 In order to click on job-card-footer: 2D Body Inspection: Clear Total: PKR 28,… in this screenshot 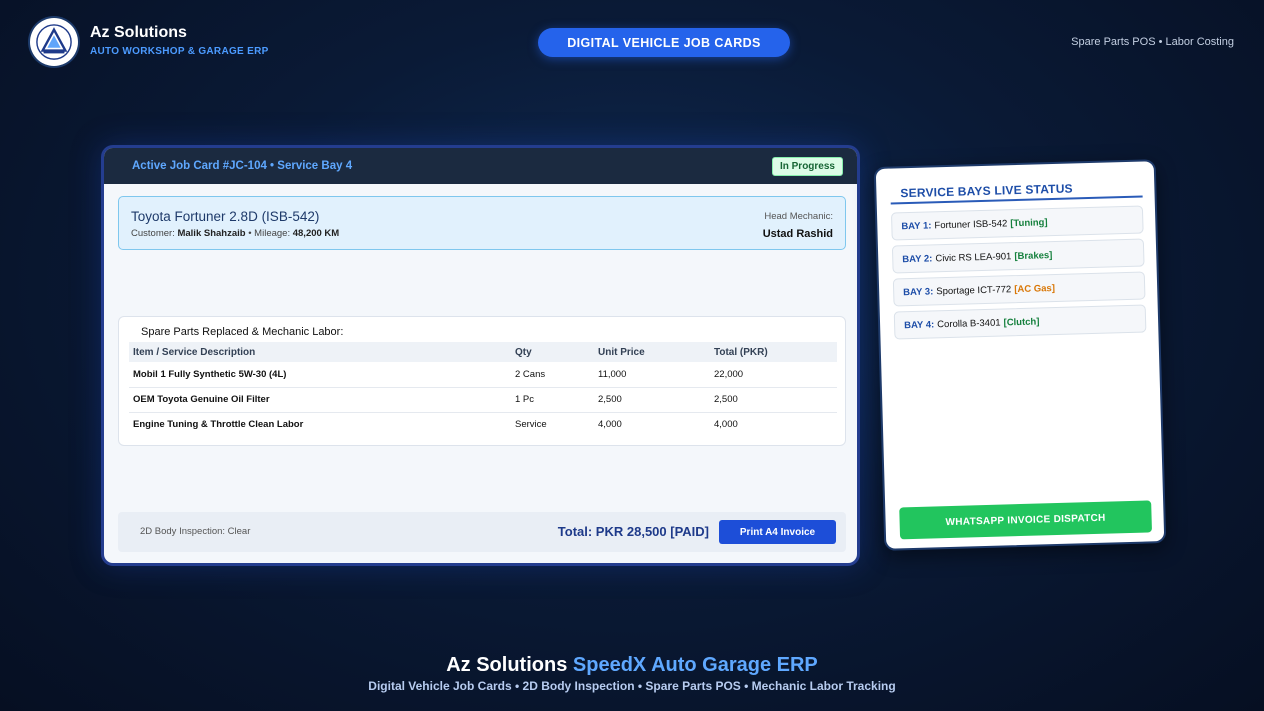, I will do `click(482, 532)`.